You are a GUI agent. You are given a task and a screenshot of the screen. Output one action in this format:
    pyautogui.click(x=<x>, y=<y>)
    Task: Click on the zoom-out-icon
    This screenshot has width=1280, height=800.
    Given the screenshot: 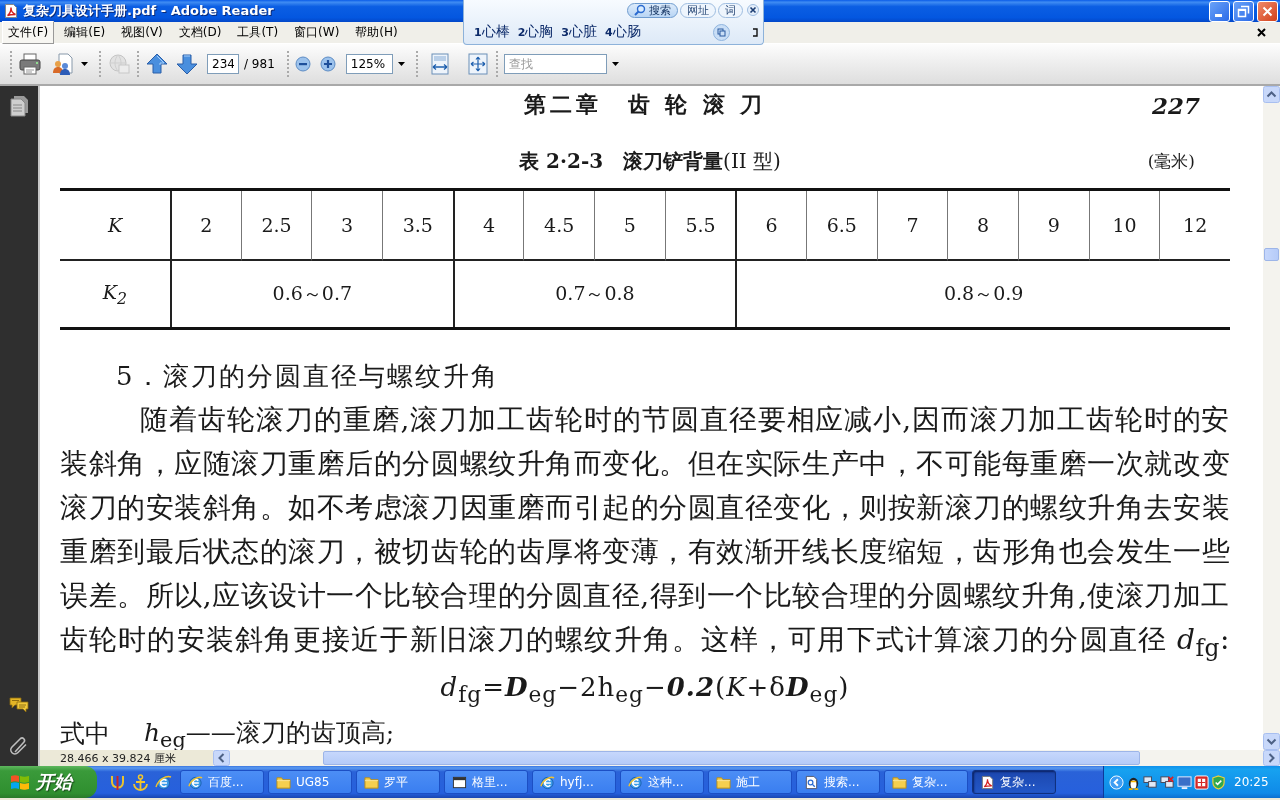 What is the action you would take?
    pyautogui.click(x=302, y=64)
    